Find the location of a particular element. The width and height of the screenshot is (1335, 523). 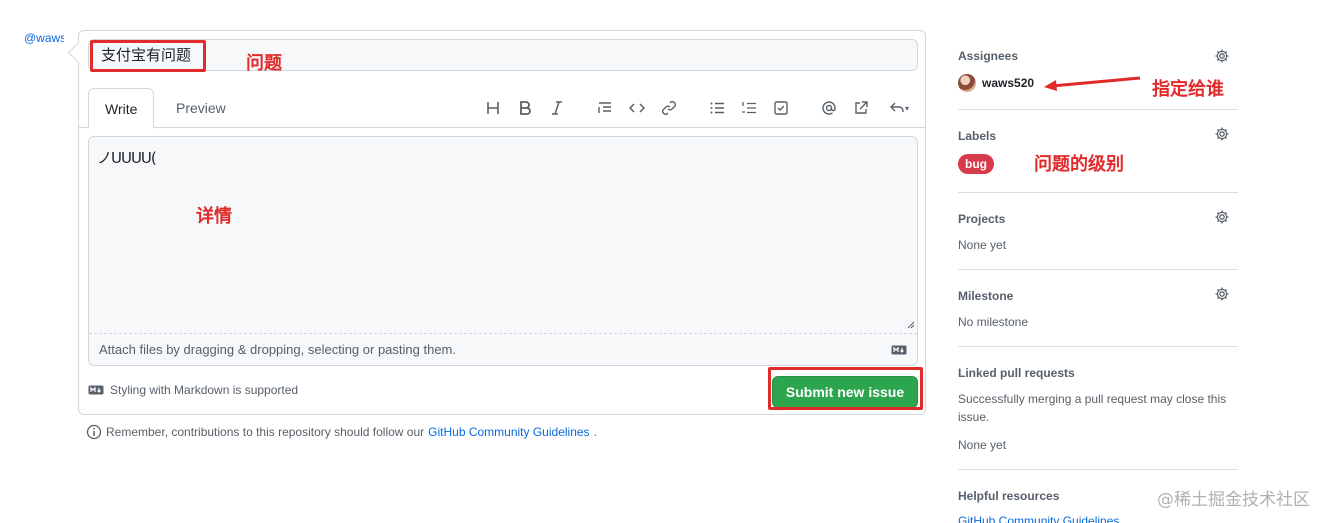

markdown-toolbar: ▾ is located at coordinates (502, 109).